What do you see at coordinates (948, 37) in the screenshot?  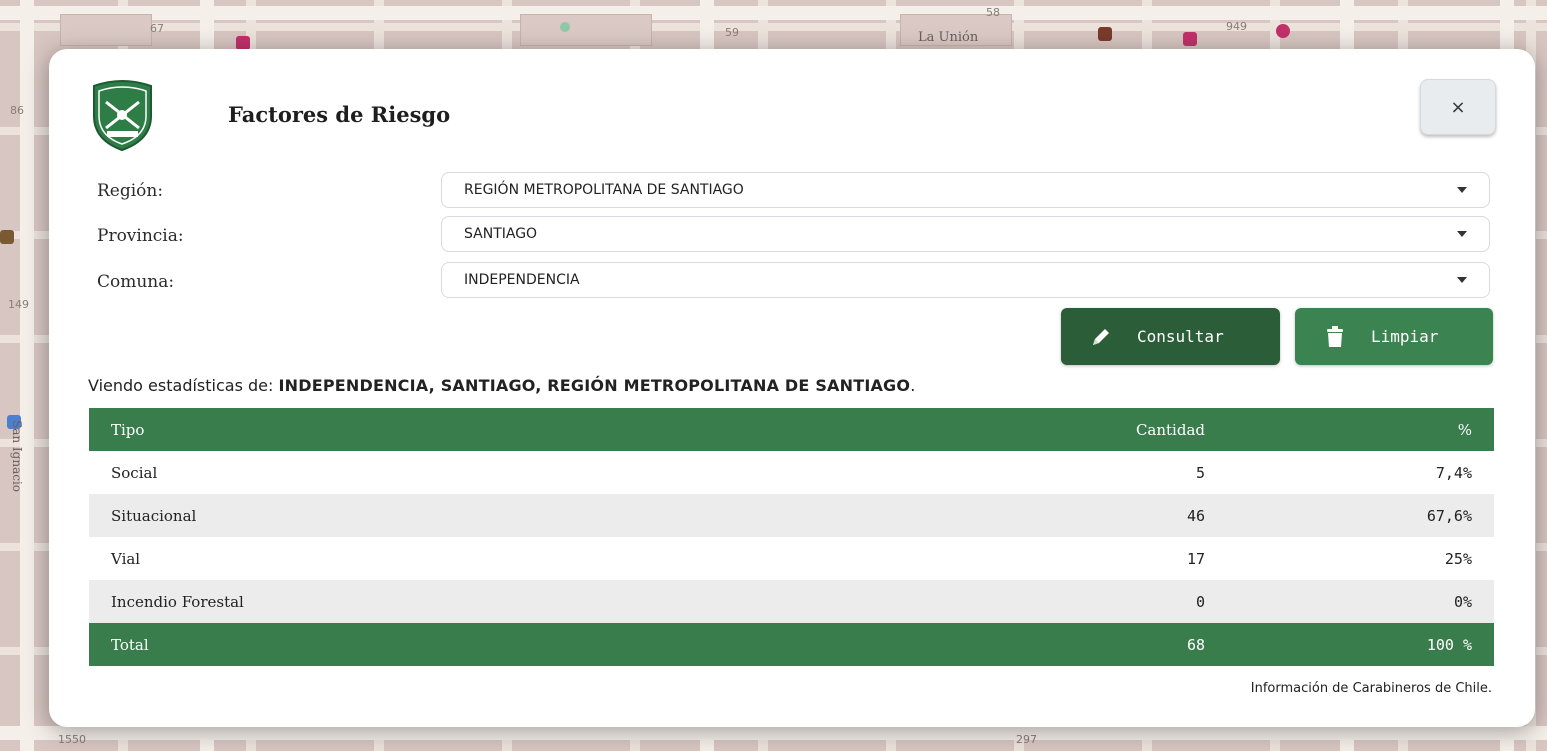 I see `map-street-label: La Unión` at bounding box center [948, 37].